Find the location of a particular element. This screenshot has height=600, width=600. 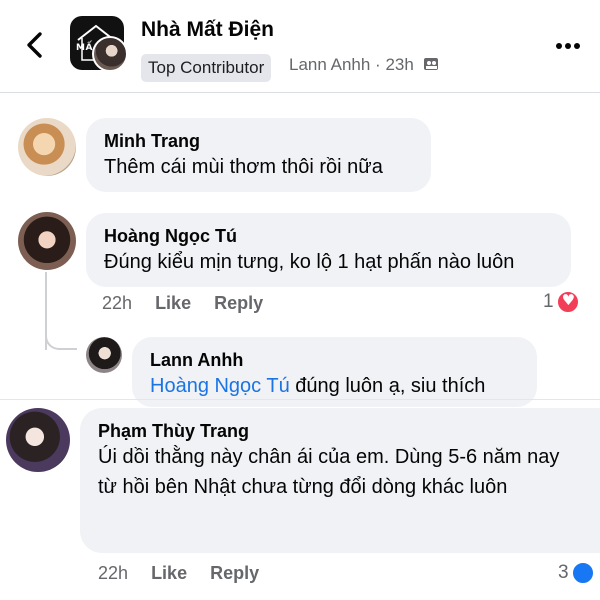

back-chevron-icon is located at coordinates (35, 45).